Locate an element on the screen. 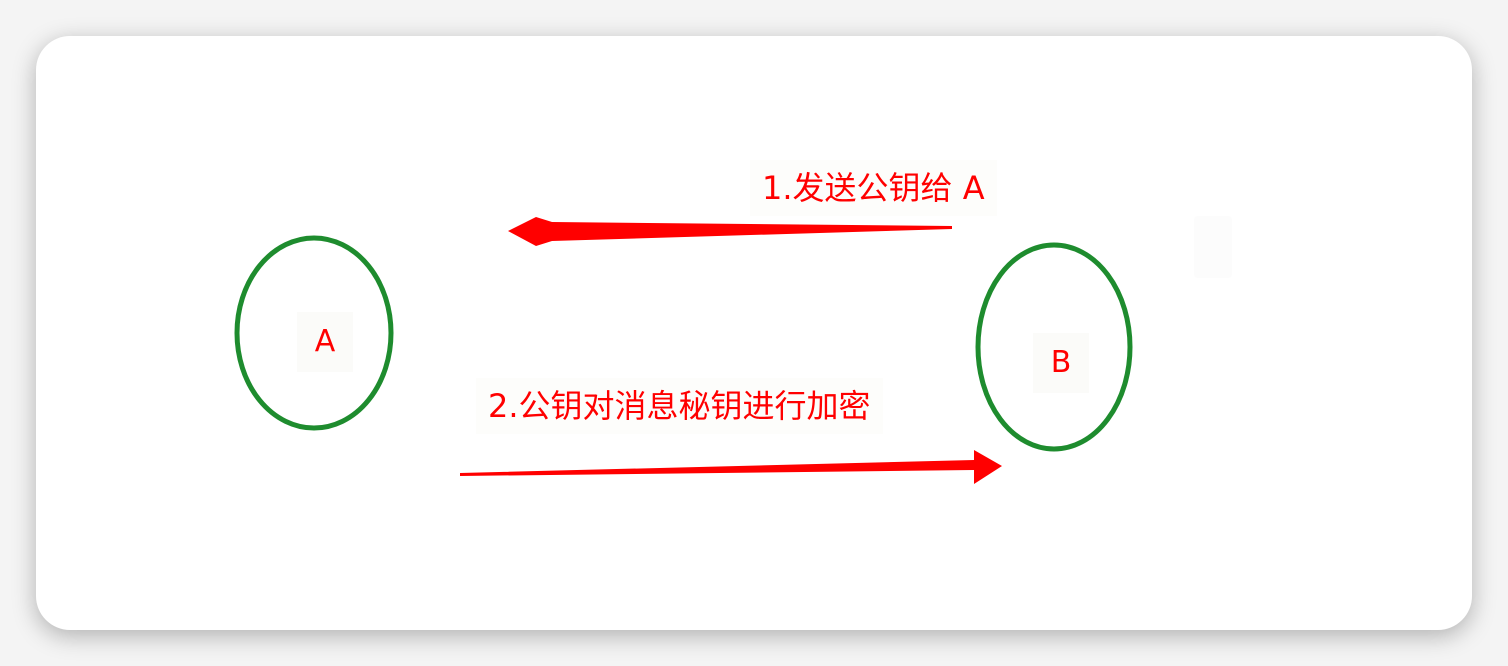 The height and width of the screenshot is (666, 1508). node-a-label: A is located at coordinates (325, 342).